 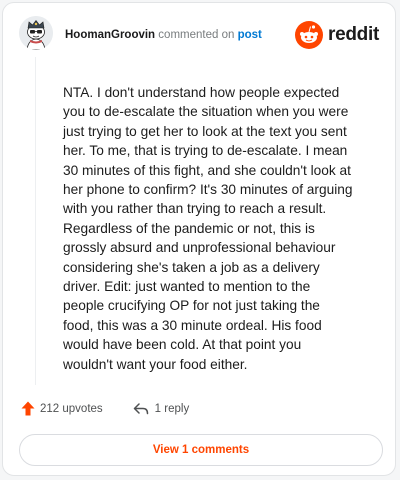 I want to click on reddit-wordmark: reddit, so click(x=353, y=34).